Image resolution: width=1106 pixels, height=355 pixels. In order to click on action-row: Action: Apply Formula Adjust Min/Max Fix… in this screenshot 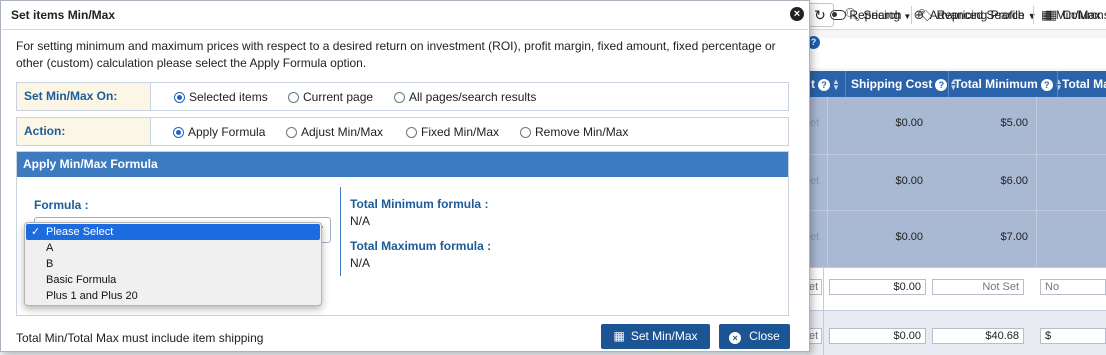, I will do `click(402, 131)`.